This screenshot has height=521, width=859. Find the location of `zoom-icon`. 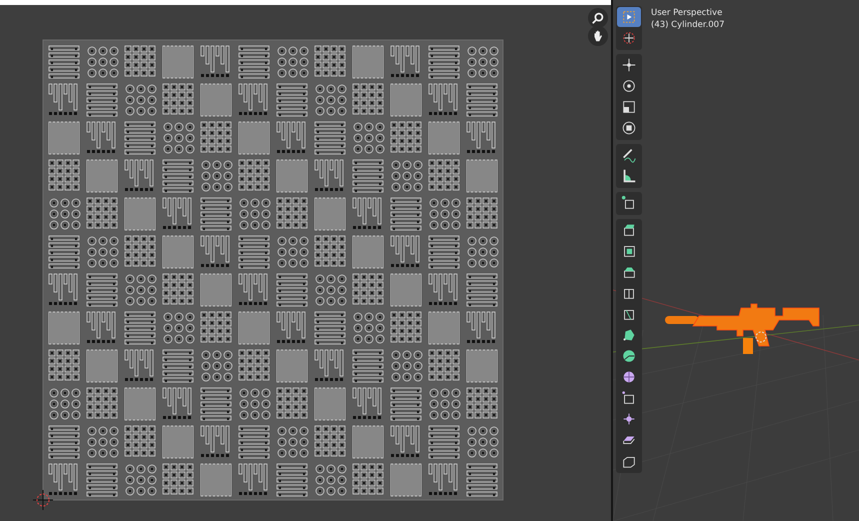

zoom-icon is located at coordinates (598, 18).